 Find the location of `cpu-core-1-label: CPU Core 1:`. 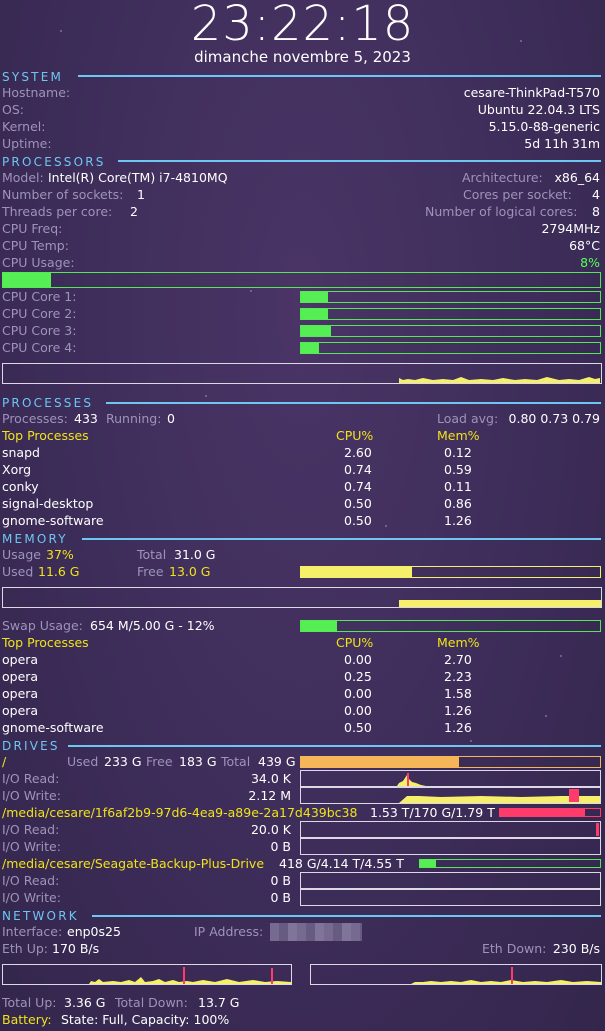

cpu-core-1-label: CPU Core 1: is located at coordinates (39, 296).